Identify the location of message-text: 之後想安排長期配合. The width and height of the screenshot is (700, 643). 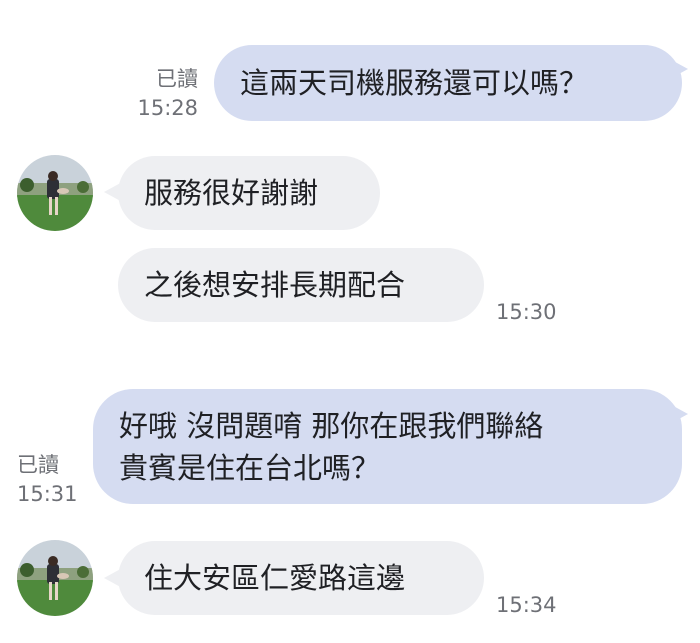
(275, 285).